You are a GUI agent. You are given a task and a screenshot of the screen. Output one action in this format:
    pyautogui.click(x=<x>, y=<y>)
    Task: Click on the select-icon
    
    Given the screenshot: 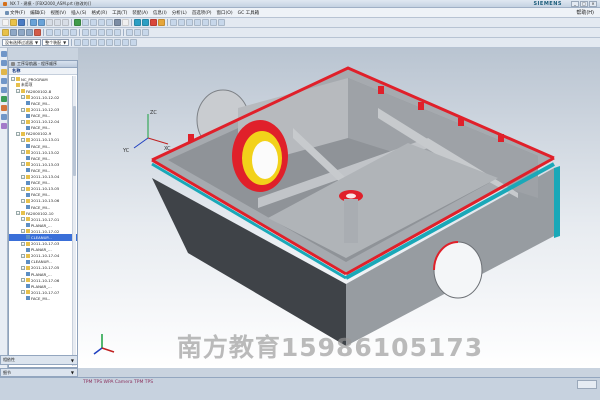 What is the action you would take?
    pyautogui.click(x=213, y=22)
    